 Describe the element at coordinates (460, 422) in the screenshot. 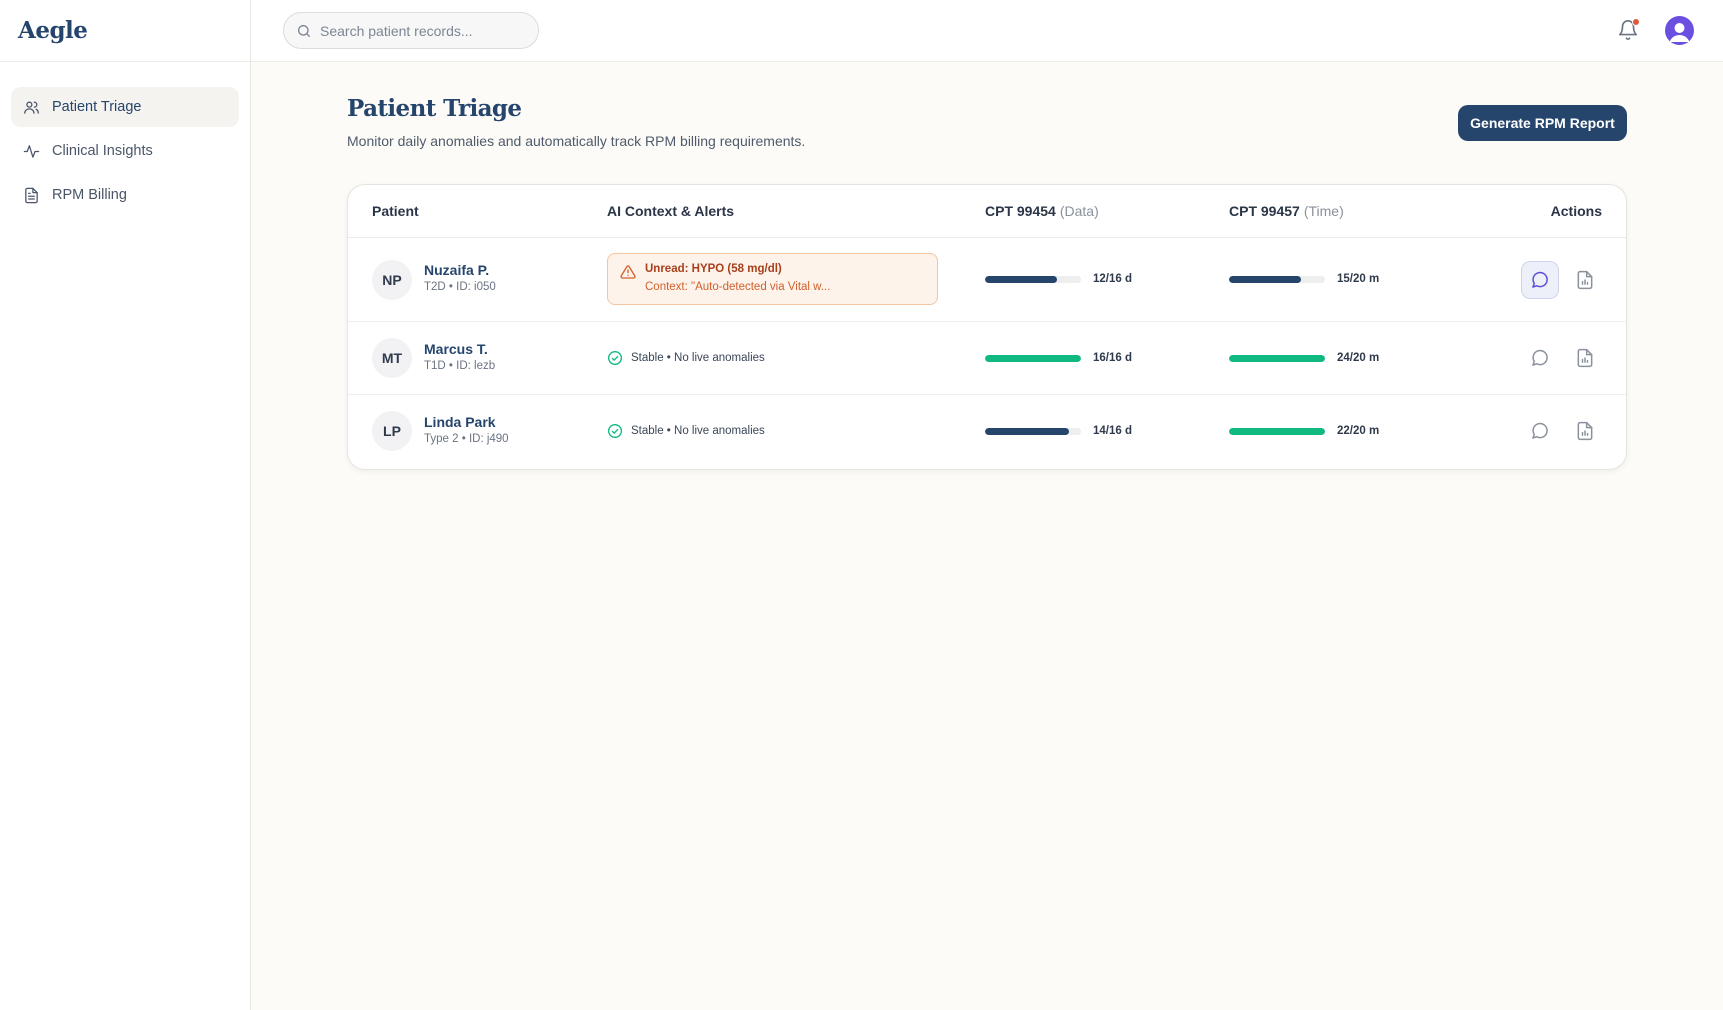

I see `patient-name: Linda Park` at that location.